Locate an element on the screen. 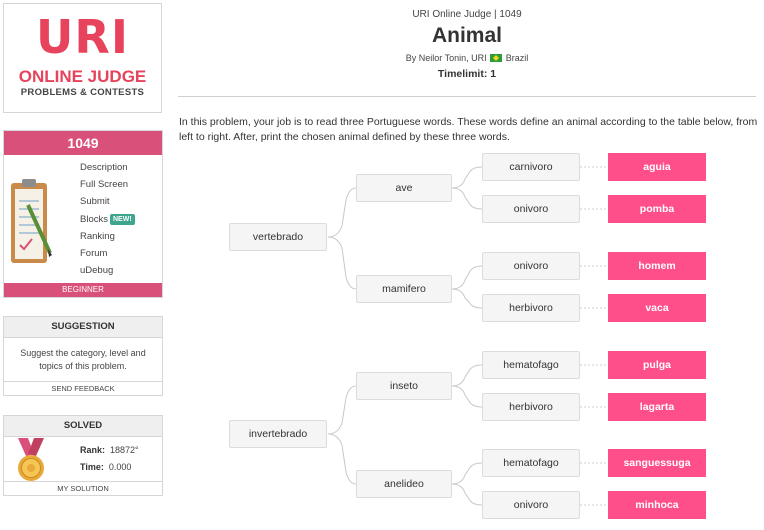  menu-ranking: Ranking is located at coordinates (107, 238).